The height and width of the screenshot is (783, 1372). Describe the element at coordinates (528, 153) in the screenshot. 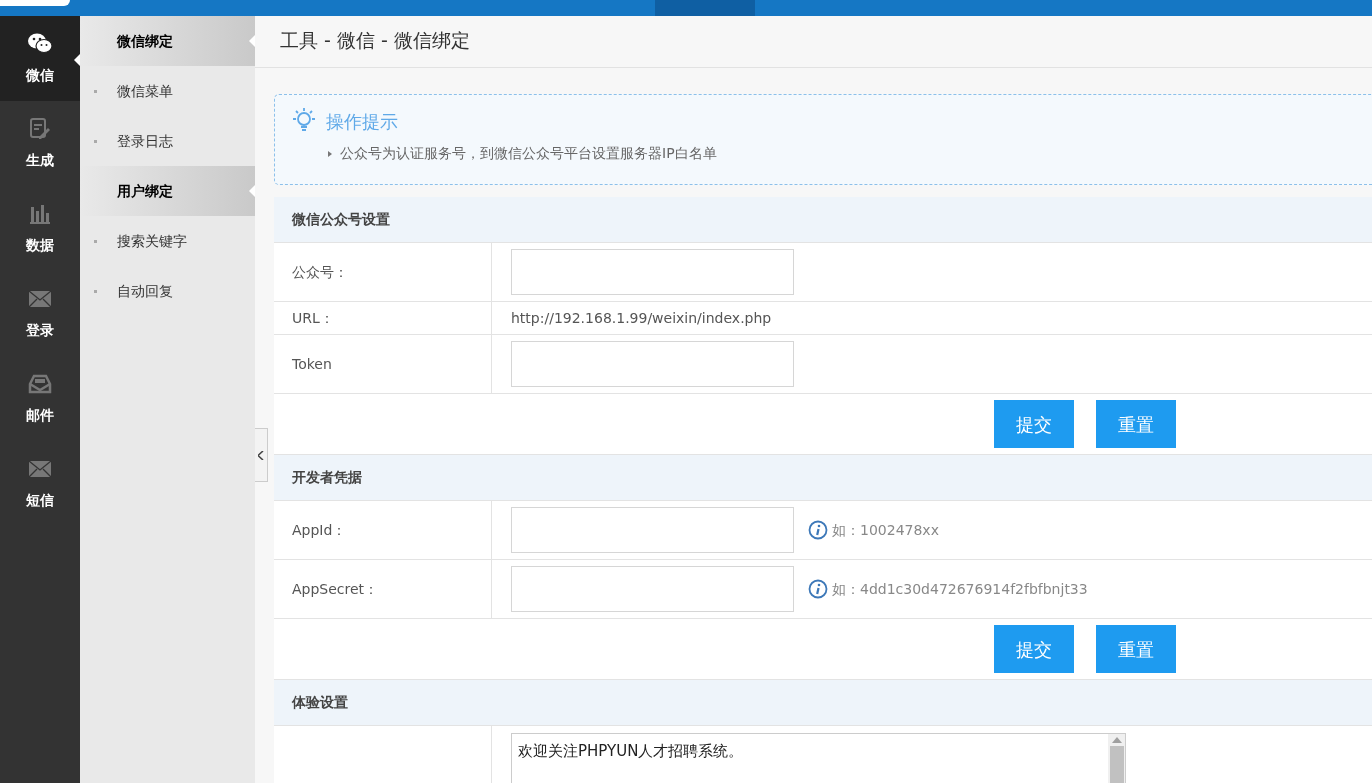

I see `tip-text: 公众号为认证服务号，到微信公众号平台设置服务器IP白名单` at that location.